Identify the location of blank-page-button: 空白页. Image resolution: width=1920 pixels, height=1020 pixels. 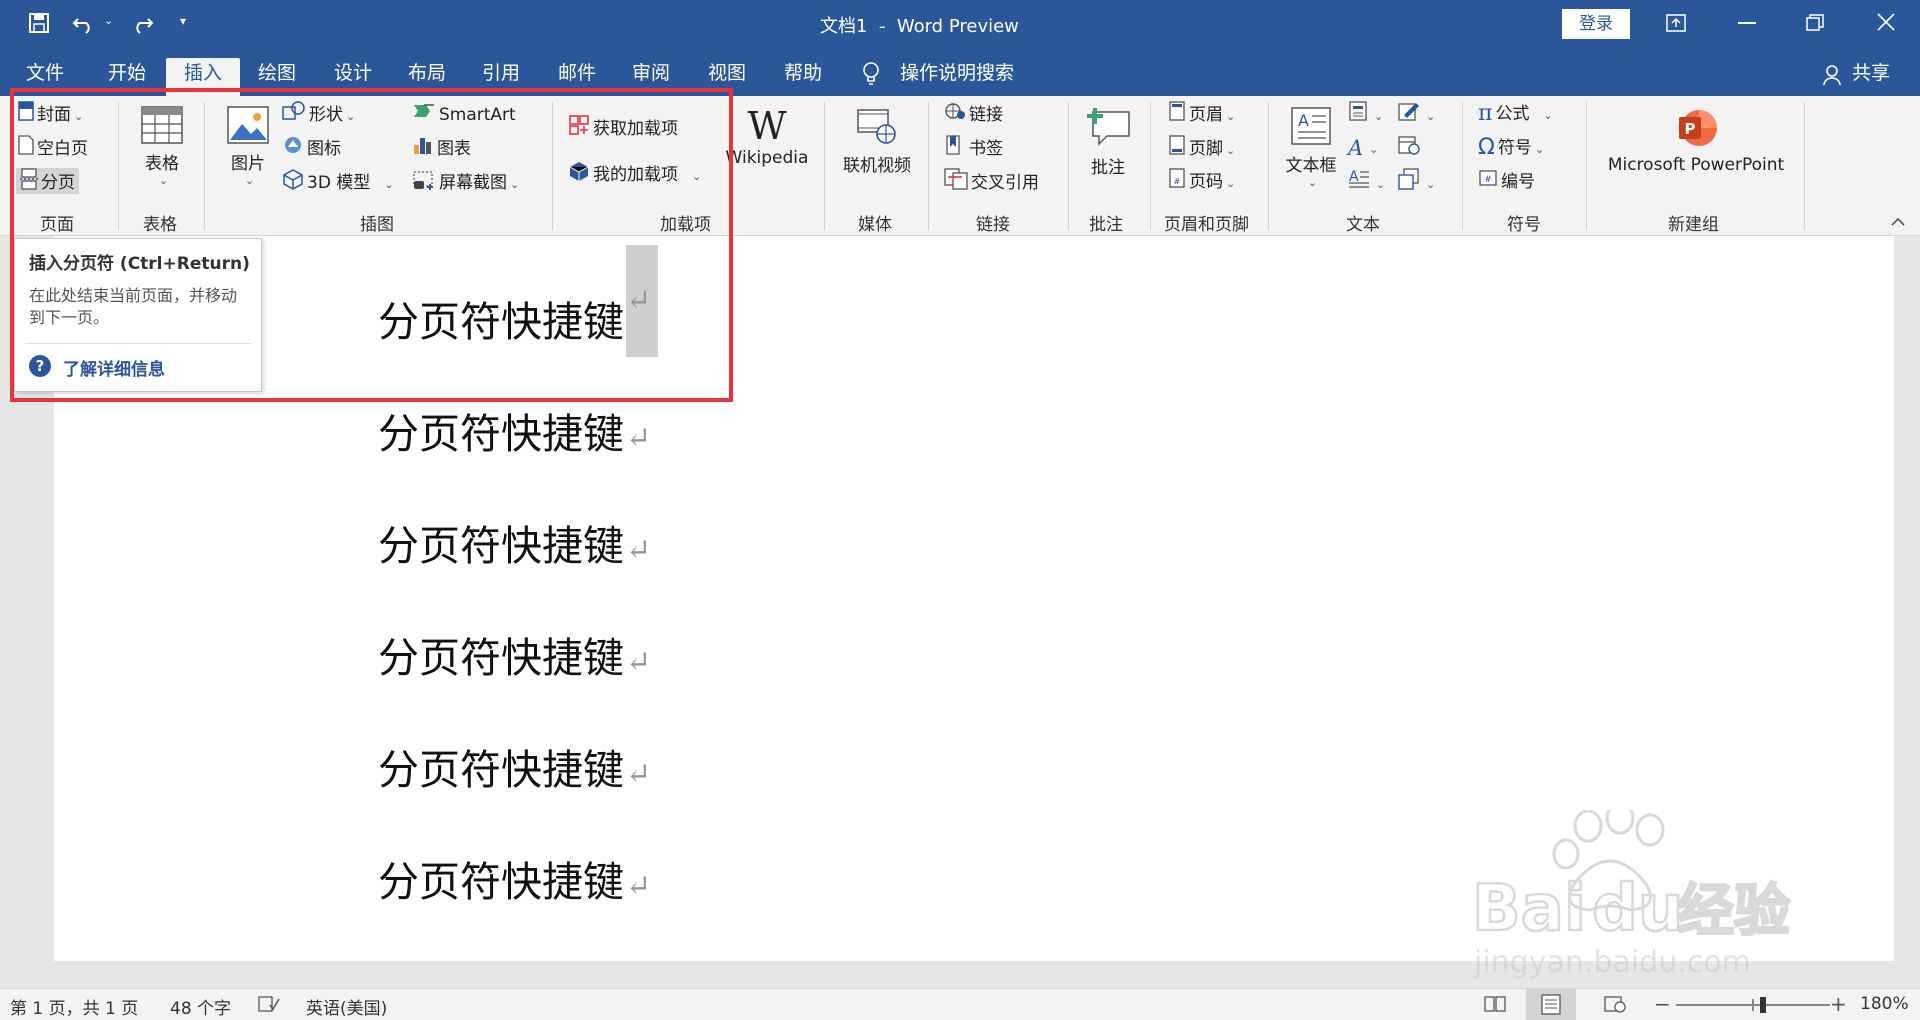
(53, 148).